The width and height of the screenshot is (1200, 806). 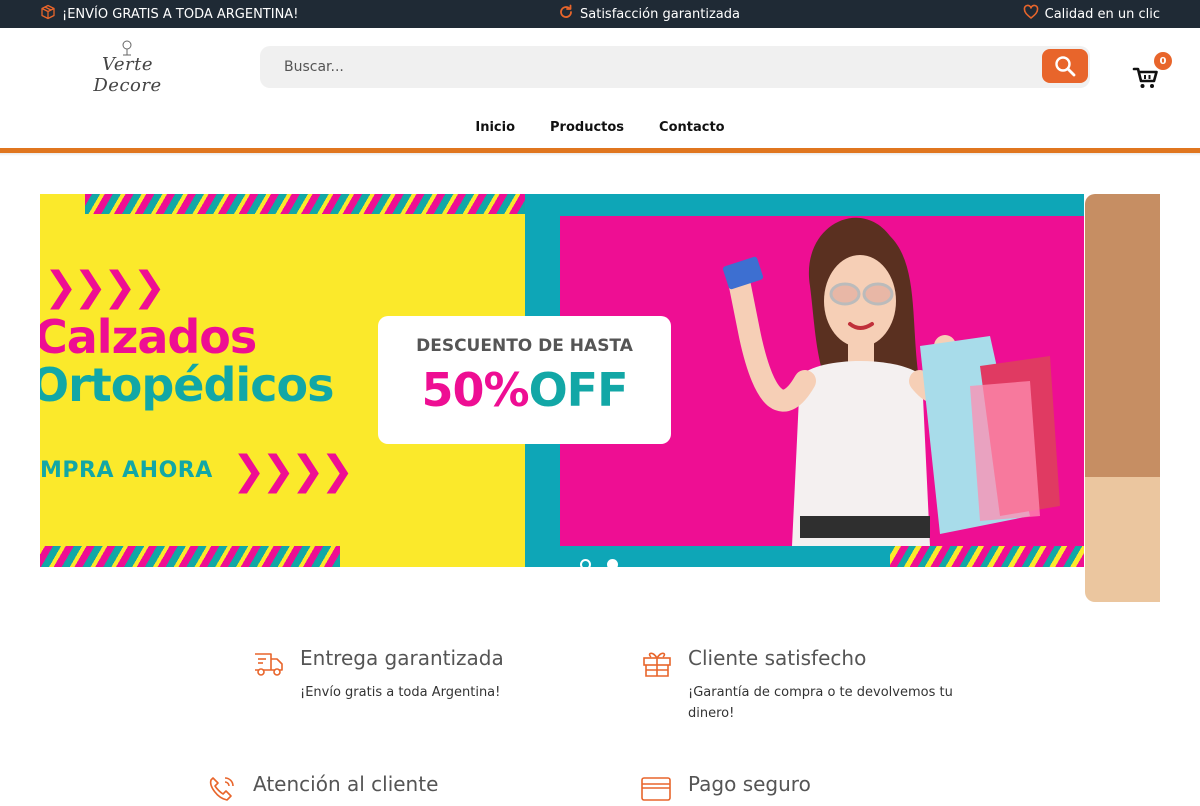 I want to click on phone-icon, so click(x=221, y=789).